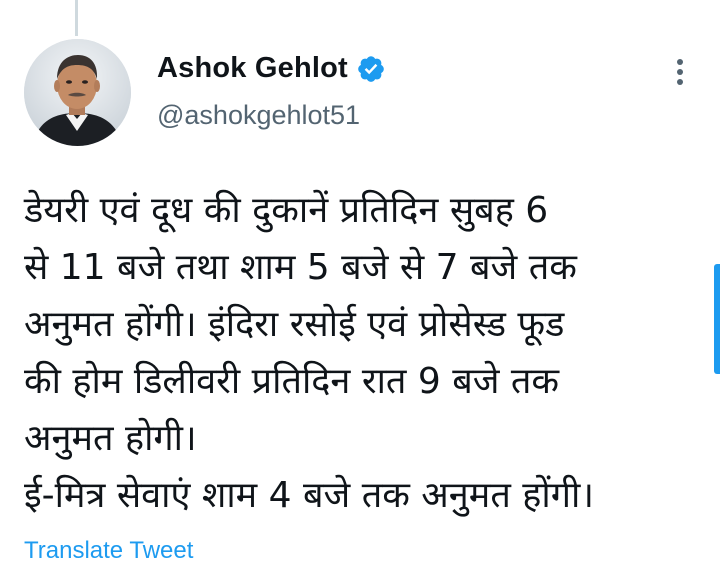  I want to click on verified-badge-icon, so click(371, 69).